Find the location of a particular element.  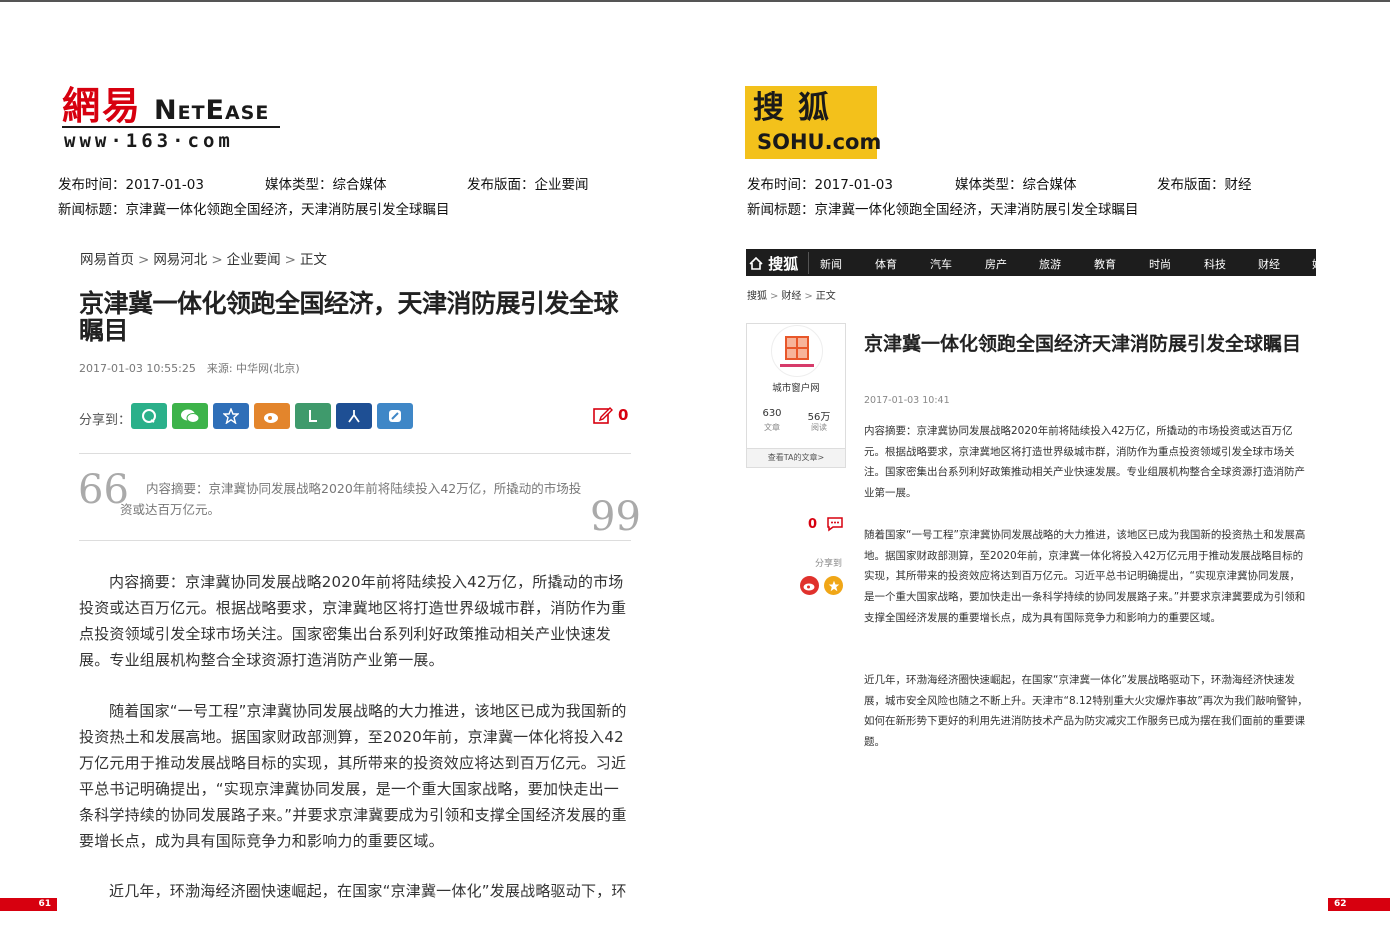

breadcrumb-home: 网易首页 is located at coordinates (107, 260).